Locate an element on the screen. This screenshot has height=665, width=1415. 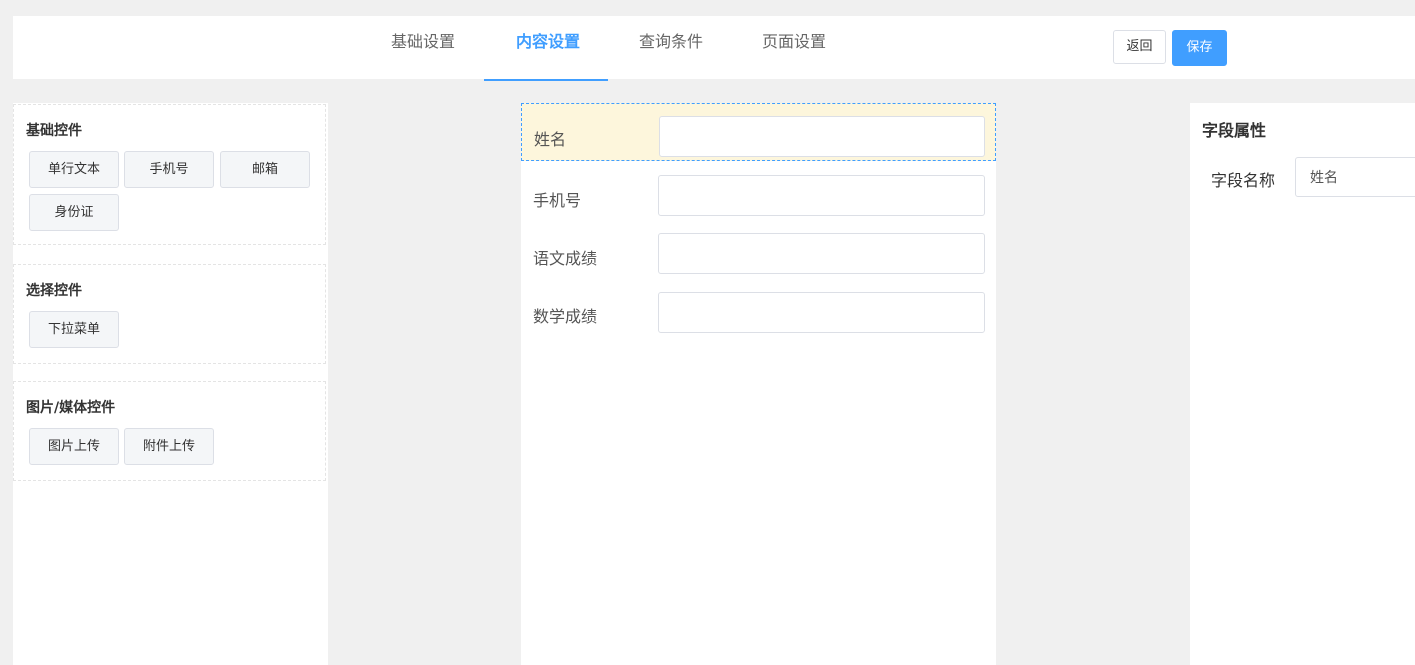
form-field-row: 手机号 is located at coordinates (758, 194).